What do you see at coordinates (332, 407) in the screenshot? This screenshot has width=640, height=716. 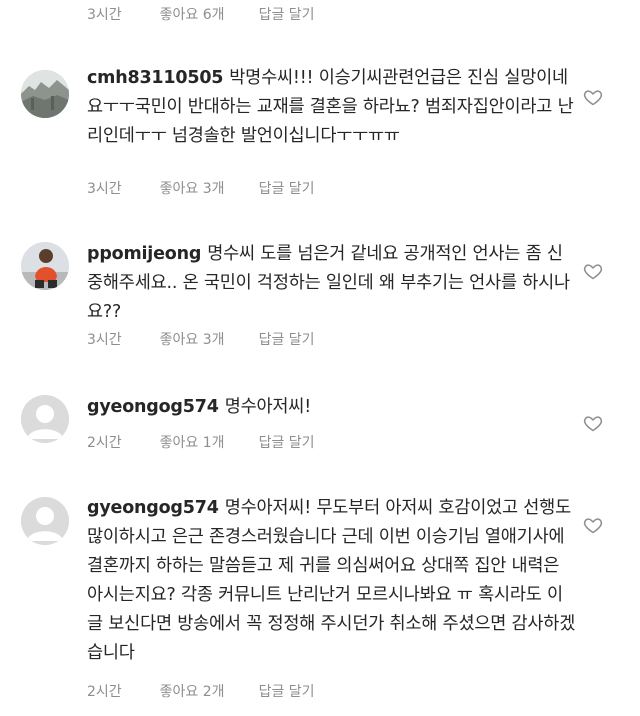 I see `comment-body: gyeongog574 명수아저씨!` at bounding box center [332, 407].